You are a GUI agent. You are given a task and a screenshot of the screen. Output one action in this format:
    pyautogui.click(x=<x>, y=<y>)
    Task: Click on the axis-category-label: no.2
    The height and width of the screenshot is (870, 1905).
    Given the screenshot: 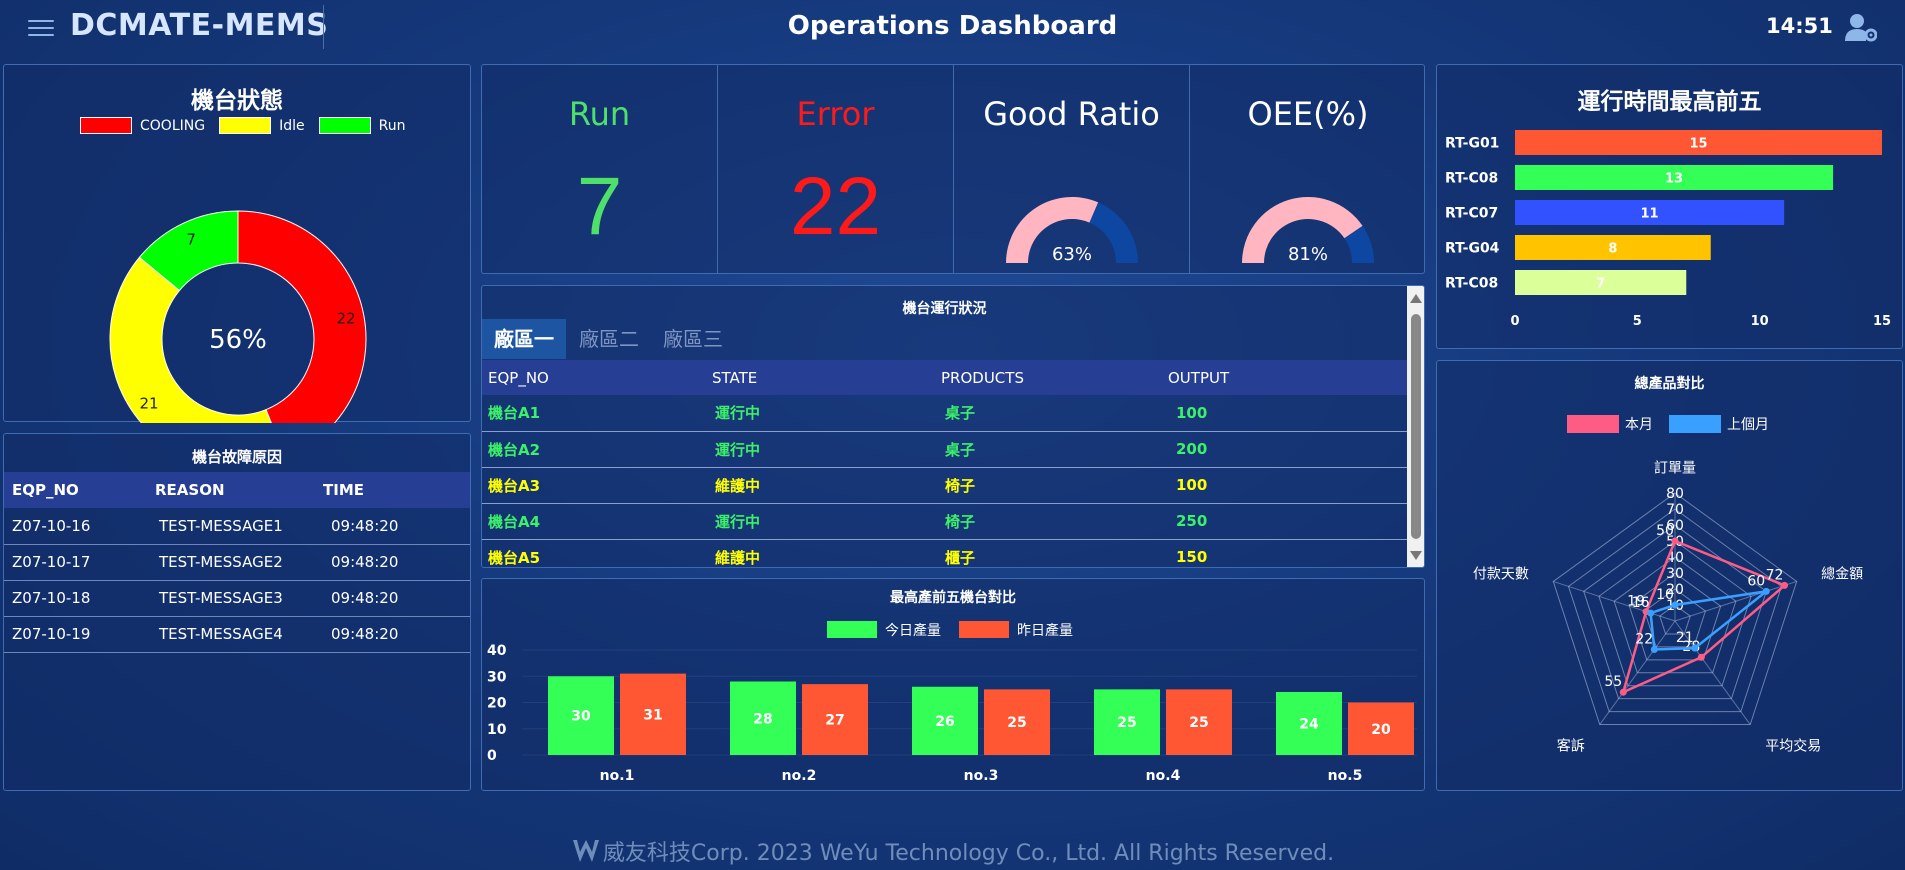 What is the action you would take?
    pyautogui.click(x=799, y=776)
    